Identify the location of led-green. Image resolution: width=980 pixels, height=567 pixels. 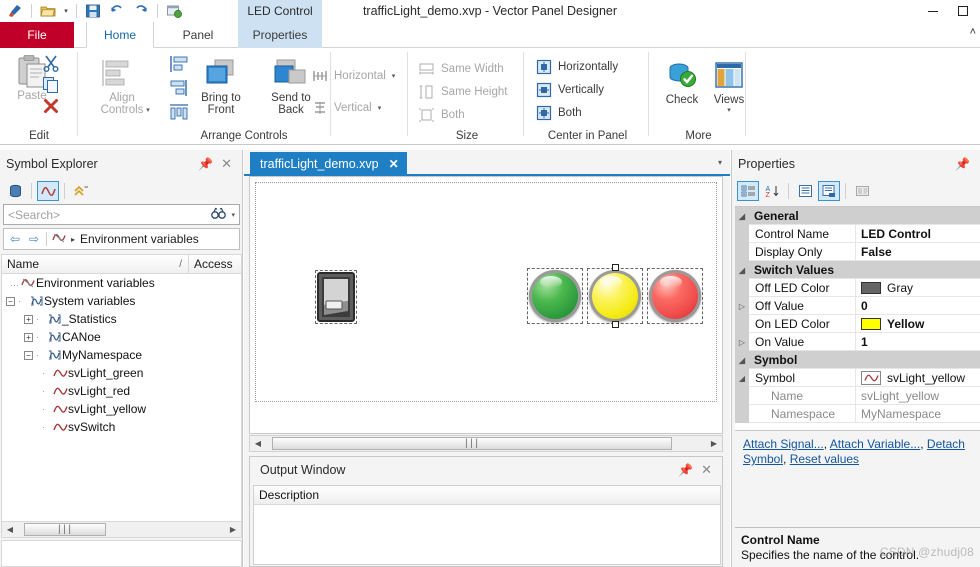
(555, 296).